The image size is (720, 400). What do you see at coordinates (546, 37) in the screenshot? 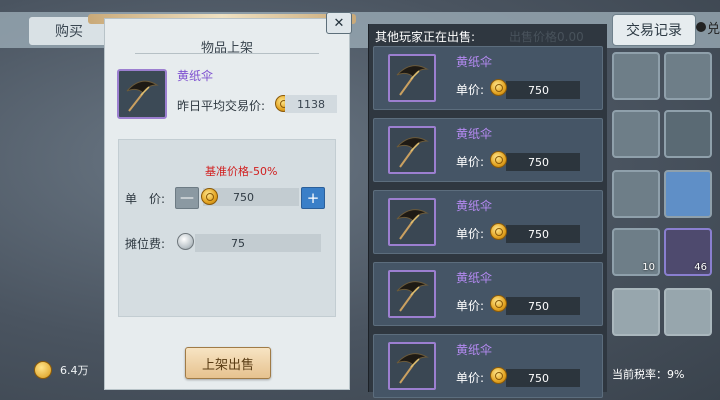
I see `other-listings-title-tail: 出售价格0.00` at bounding box center [546, 37].